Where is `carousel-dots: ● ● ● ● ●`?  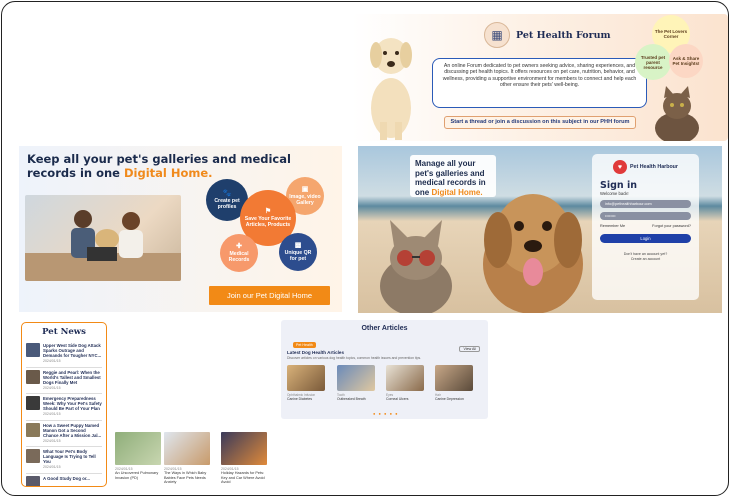 carousel-dots: ● ● ● ● ● is located at coordinates (386, 413).